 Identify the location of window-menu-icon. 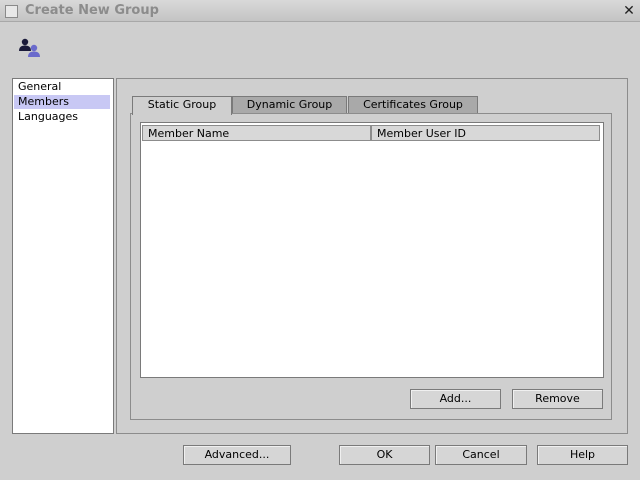
(11, 11).